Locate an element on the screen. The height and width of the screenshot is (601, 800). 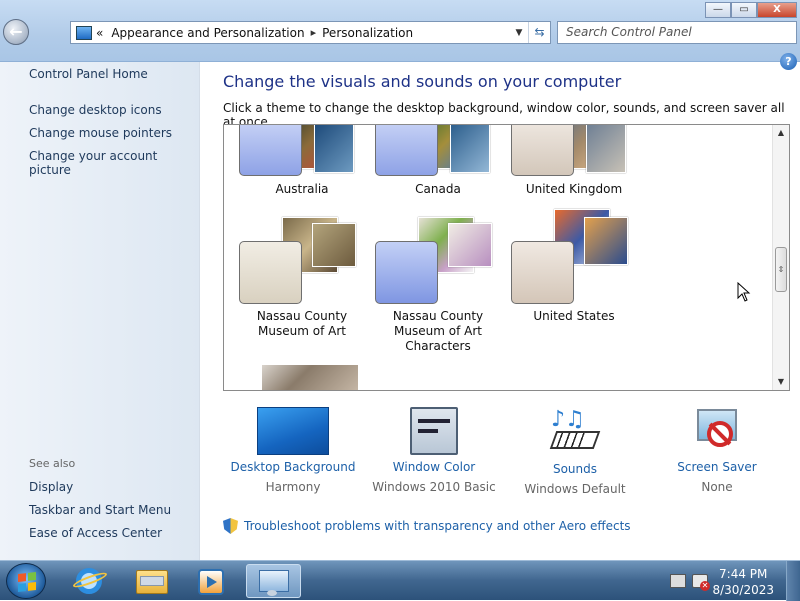
control-panel-icon is located at coordinates (84, 32).